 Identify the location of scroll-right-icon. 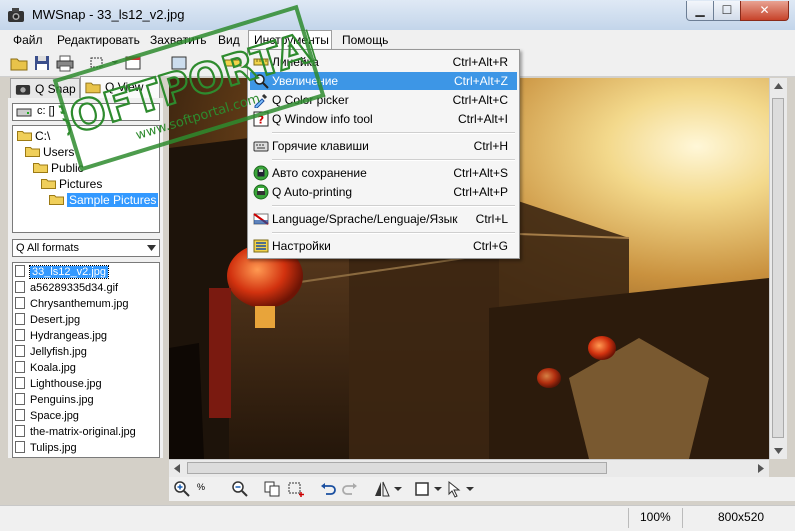
(761, 468).